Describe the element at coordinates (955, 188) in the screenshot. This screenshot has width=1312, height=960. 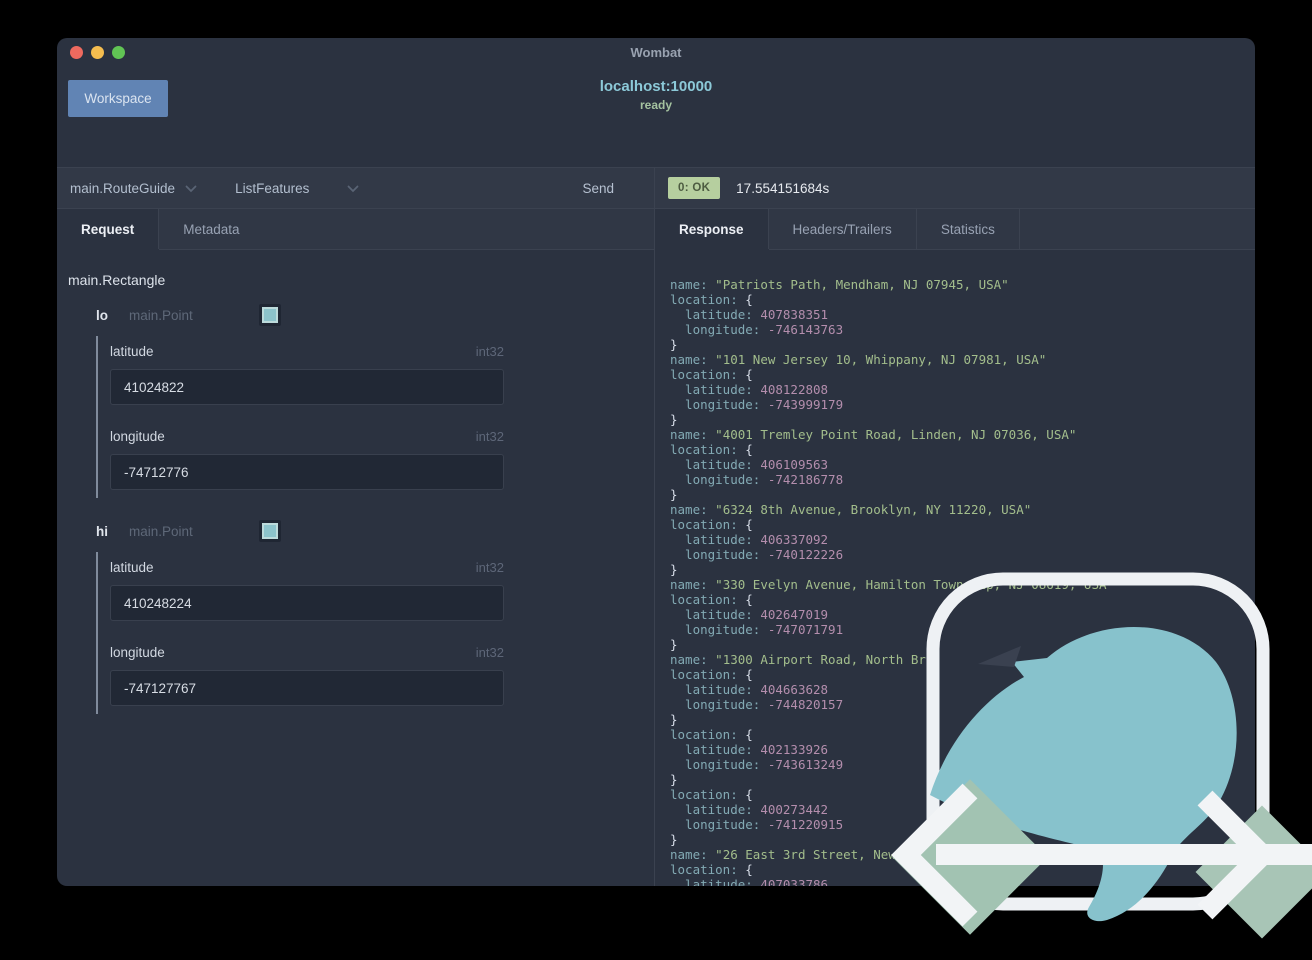
I see `response-toolbar: 0: OK 17.554151684s` at that location.